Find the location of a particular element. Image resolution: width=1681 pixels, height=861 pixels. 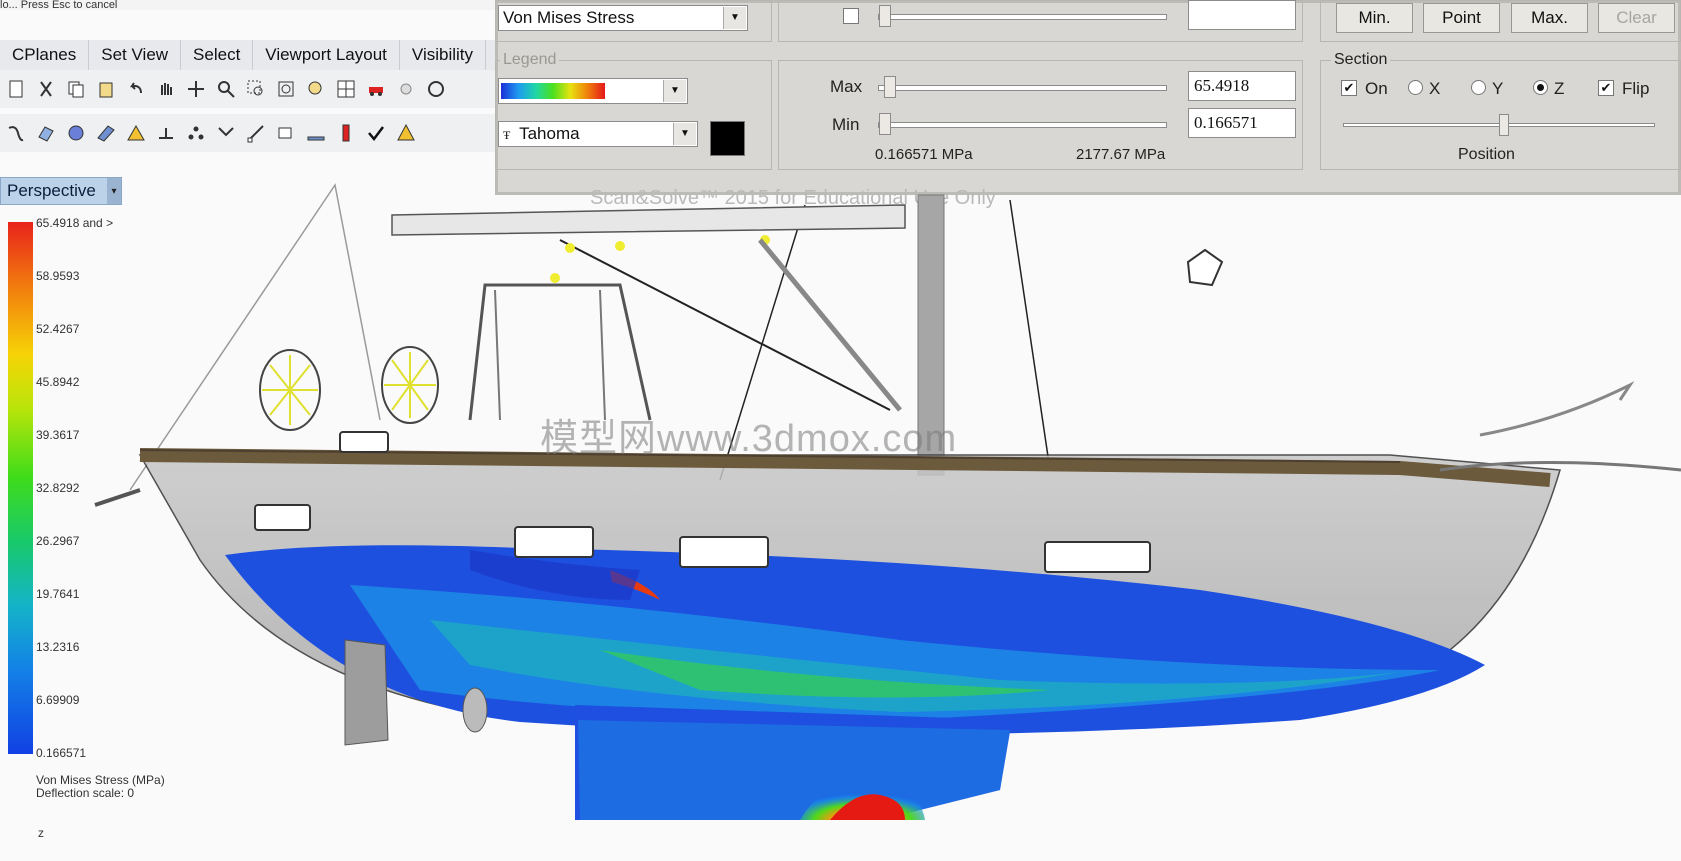

result-type-dropdown-icon: ▼ is located at coordinates (734, 18).